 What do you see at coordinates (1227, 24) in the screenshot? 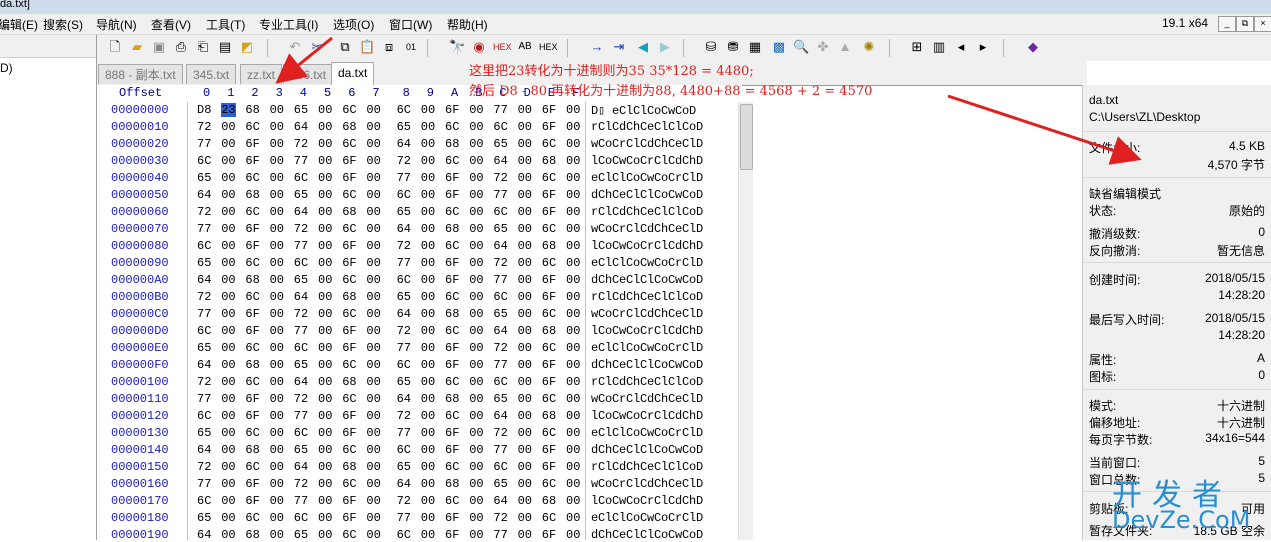
I see `minimize-button: _` at bounding box center [1227, 24].